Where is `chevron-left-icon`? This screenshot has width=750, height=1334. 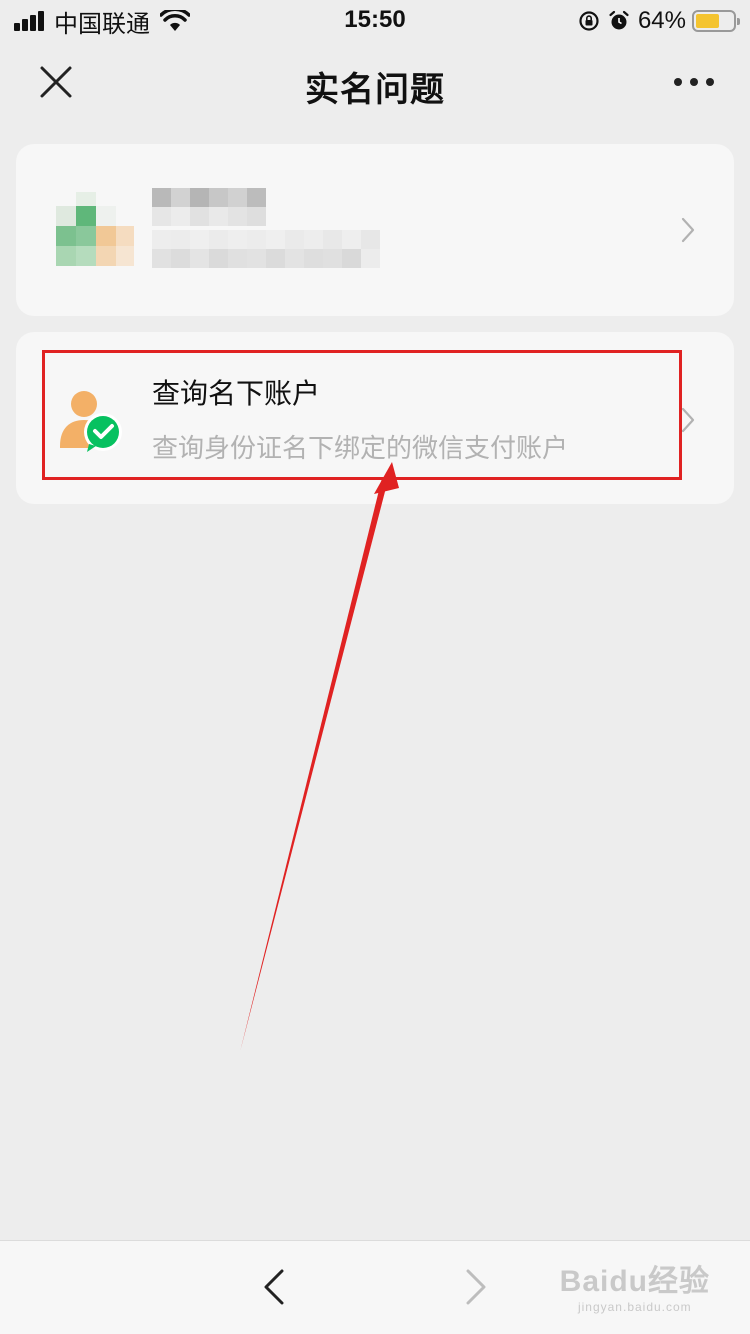 chevron-left-icon is located at coordinates (274, 1287).